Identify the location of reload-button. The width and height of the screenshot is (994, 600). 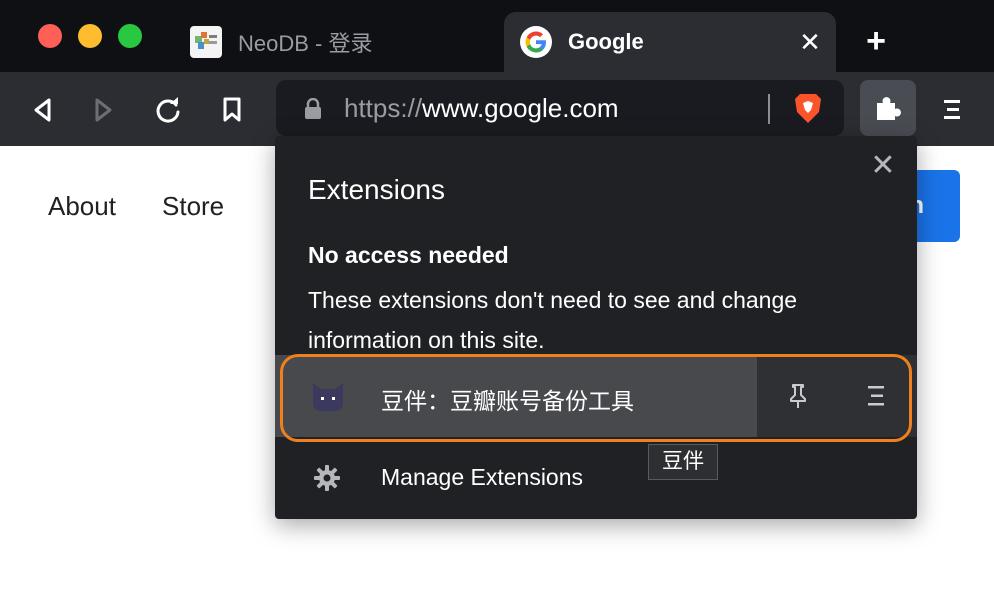
(168, 110).